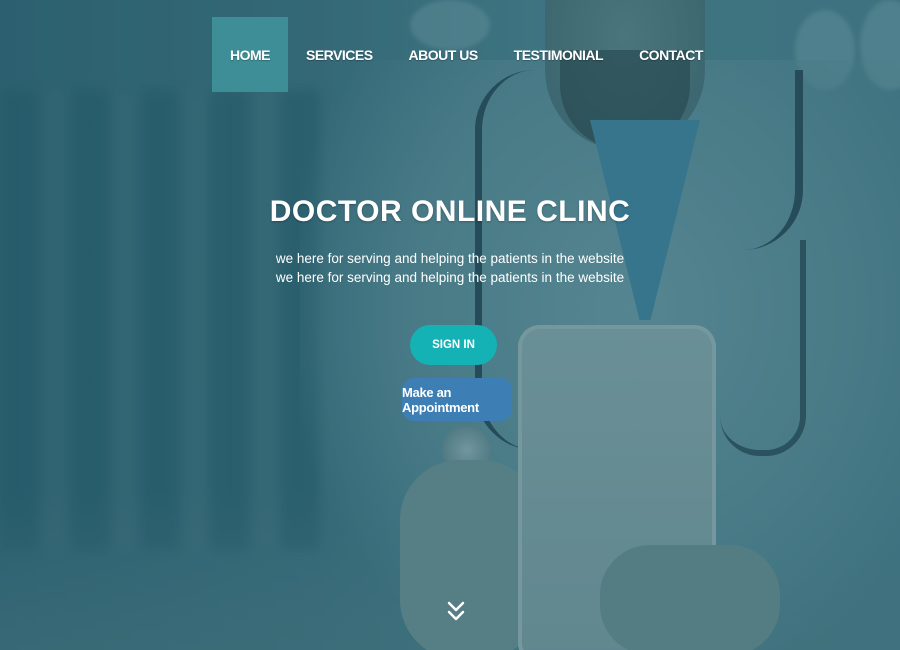  Describe the element at coordinates (450, 211) in the screenshot. I see `hero-title: DOCTOR ONLINE CLINC` at that location.